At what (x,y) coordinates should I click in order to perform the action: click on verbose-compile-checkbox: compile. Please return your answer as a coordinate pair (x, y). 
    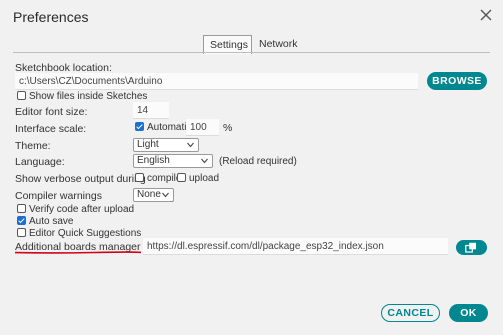
    Looking at the image, I should click on (158, 178).